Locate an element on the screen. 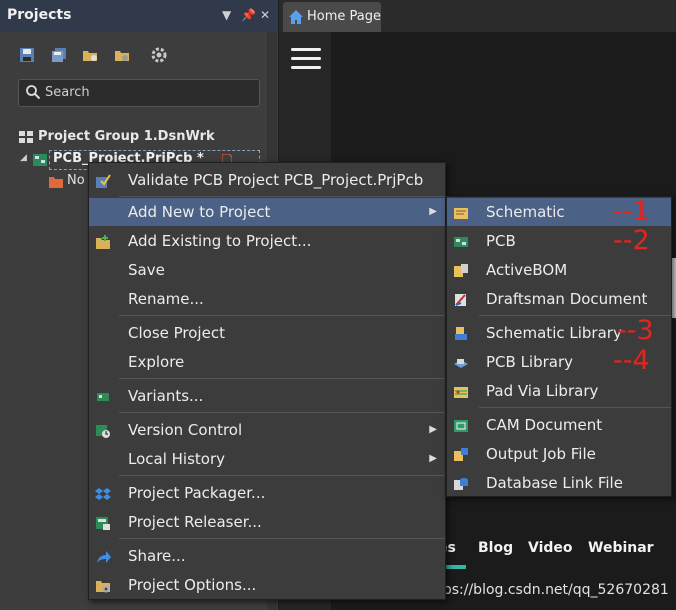 The width and height of the screenshot is (676, 610). submenu-item-pad-via-library: Pad Via Library is located at coordinates (559, 391).